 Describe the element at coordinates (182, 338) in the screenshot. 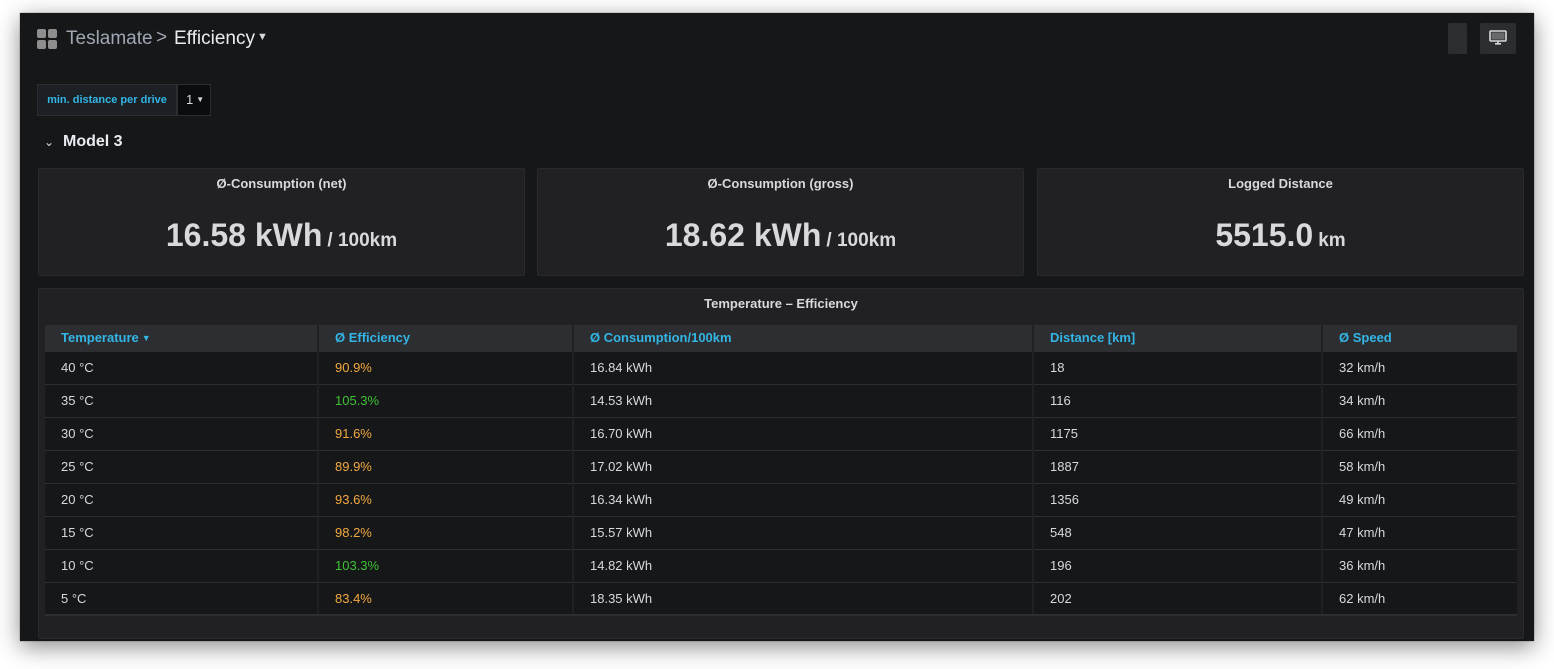

I see `column-header-temperature: Temperature ▼` at that location.